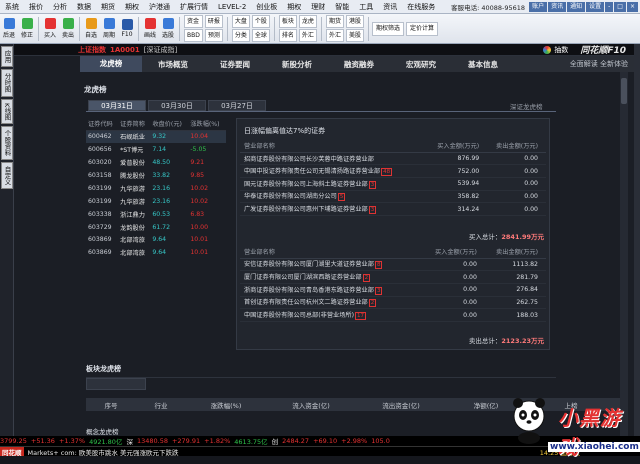 This screenshot has width=640, height=464. I want to click on table-row: 国元证券股份有限公司上海斜土路证券营业部 3 539.94 0.00, so click(393, 184).